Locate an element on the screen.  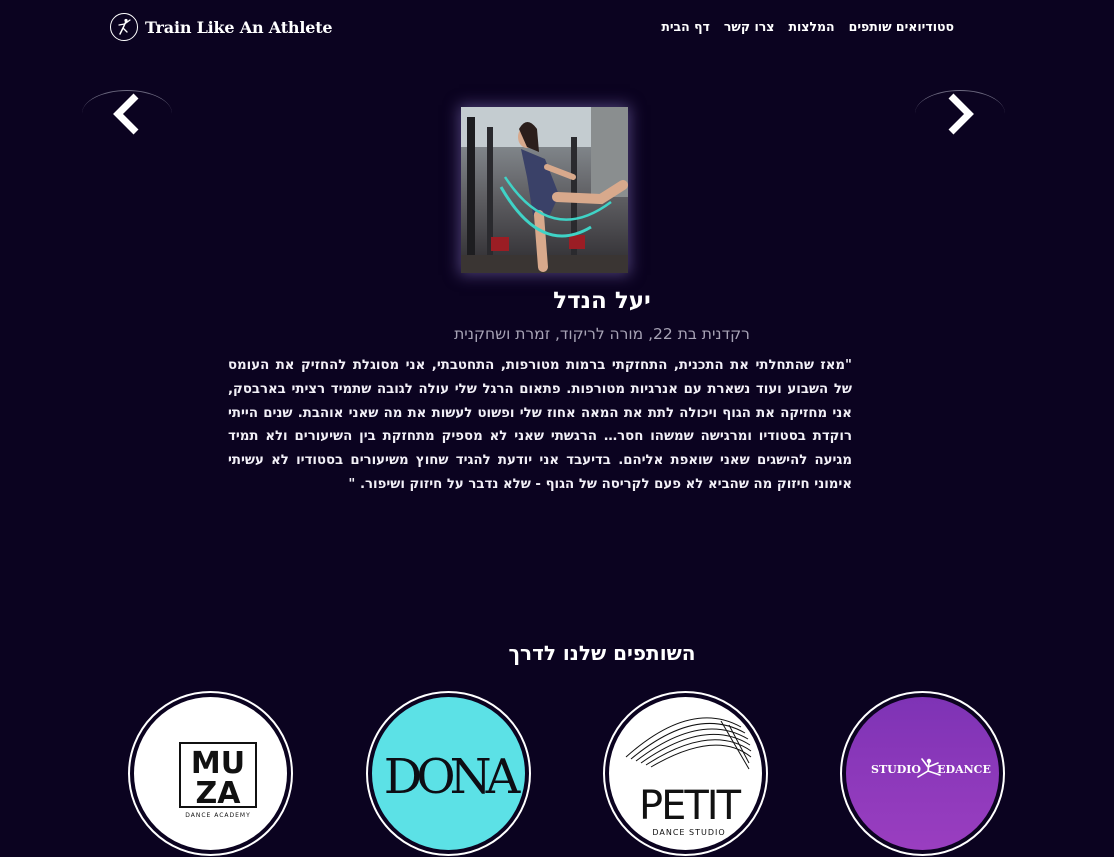
dona-logo: DONA is located at coordinates (448, 773).